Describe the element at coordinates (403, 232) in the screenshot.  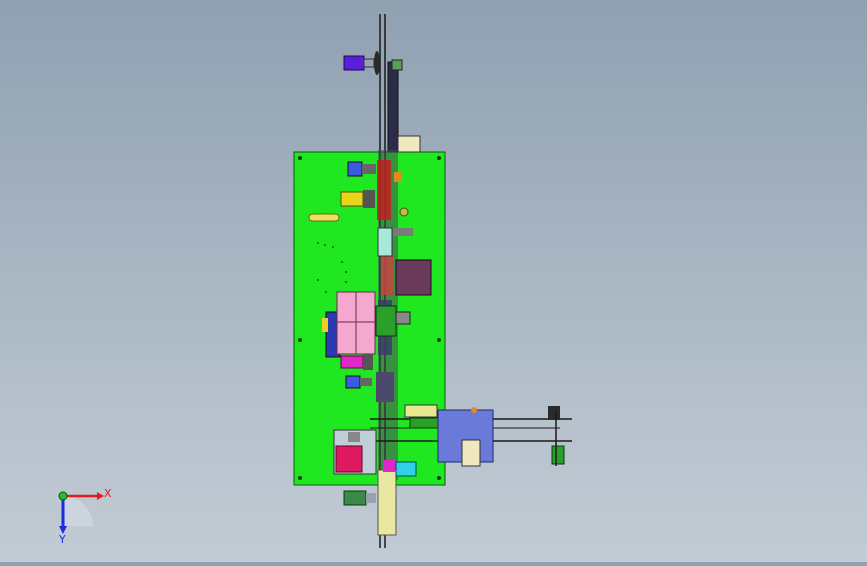
I see `guide-bracket` at that location.